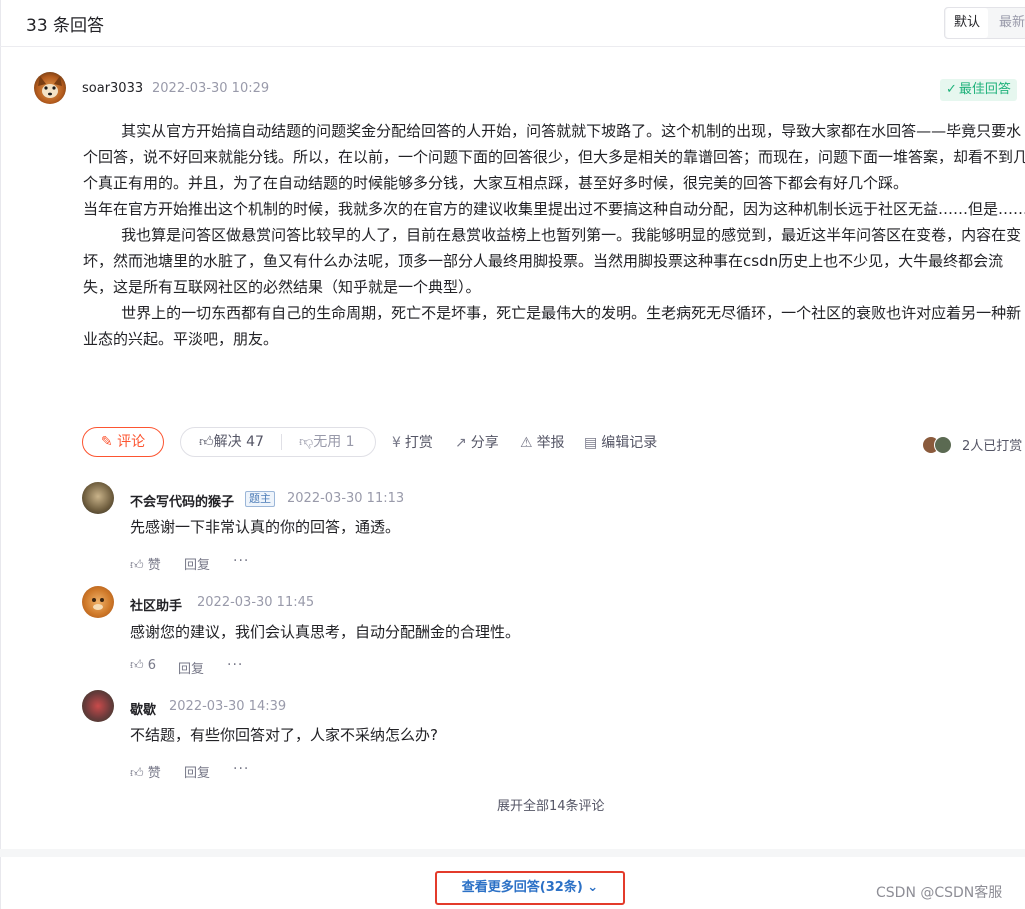 This screenshot has height=909, width=1025. I want to click on share-icon: ↗, so click(461, 443).